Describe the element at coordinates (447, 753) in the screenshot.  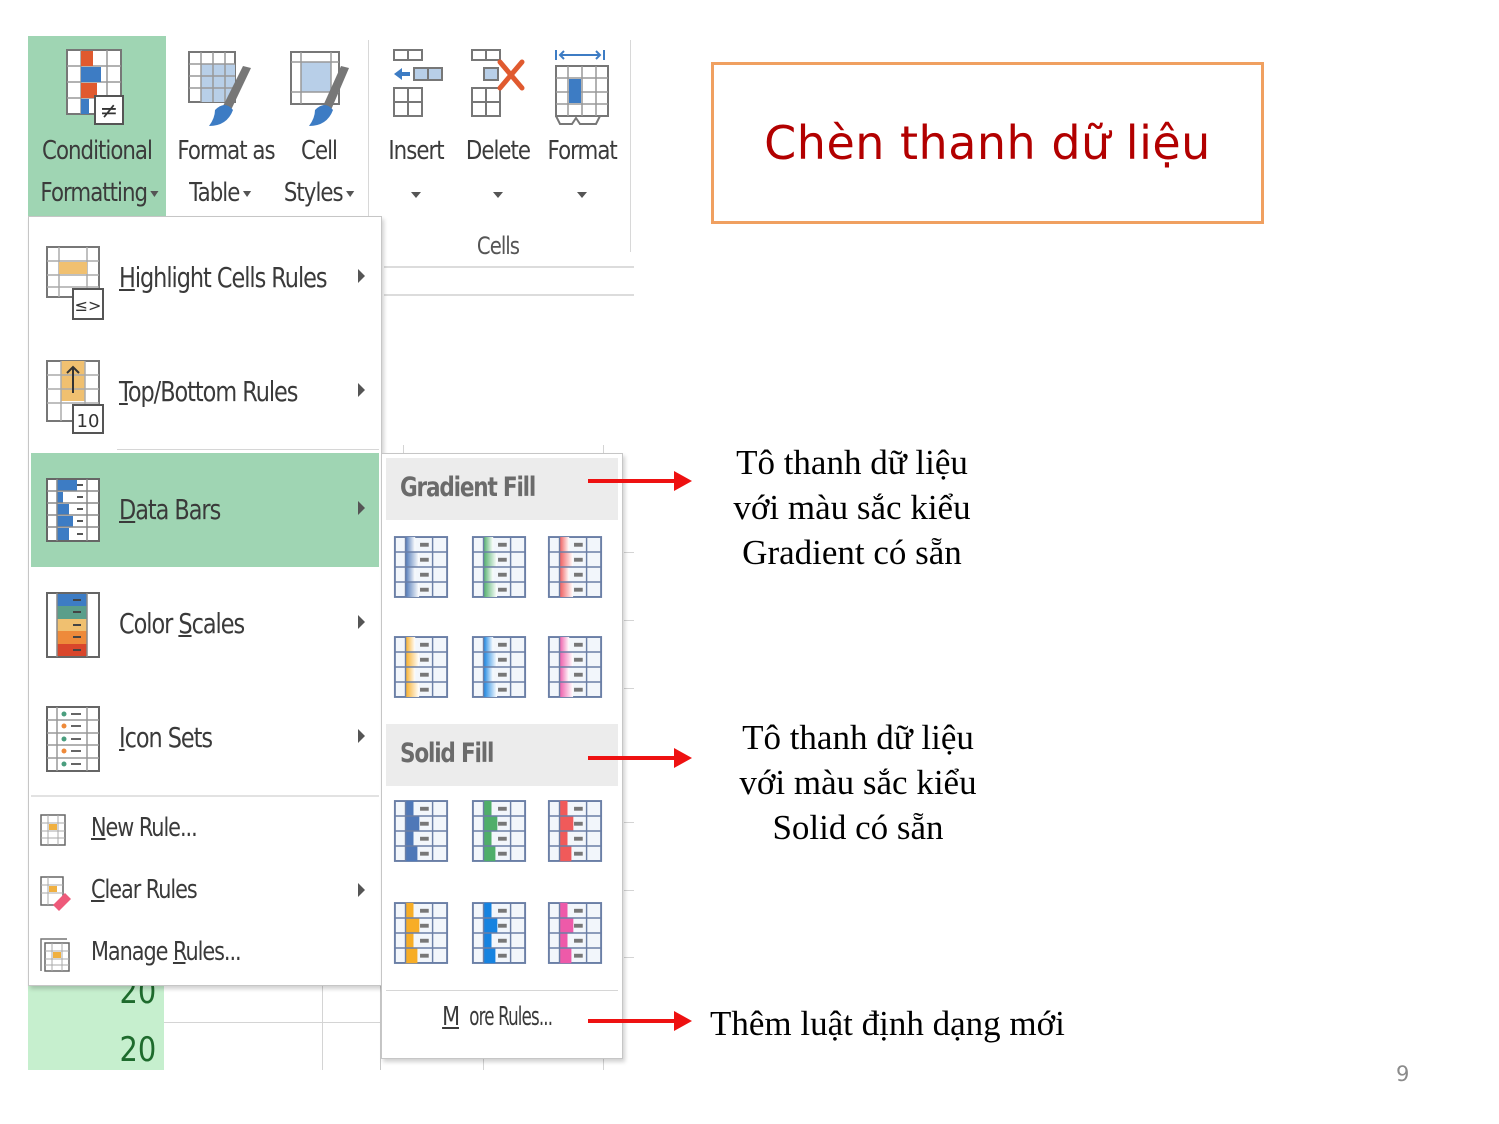
I see `section-title: Solid Fill` at that location.